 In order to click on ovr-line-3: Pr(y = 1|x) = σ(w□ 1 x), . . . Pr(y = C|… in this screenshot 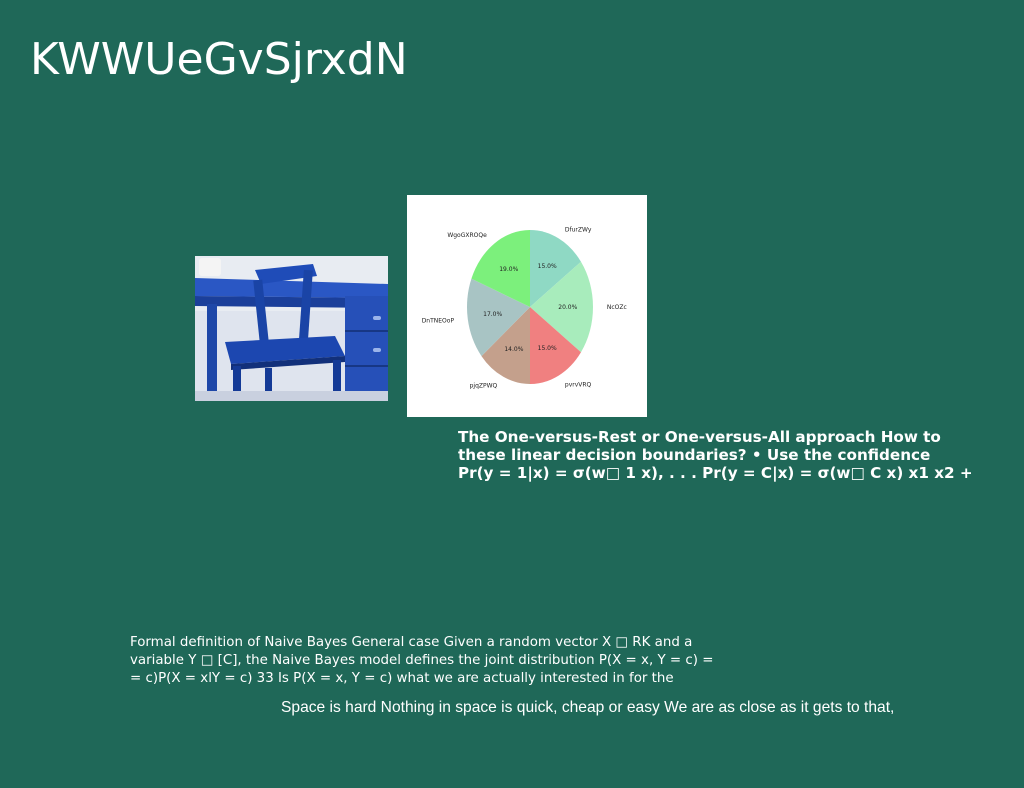, I will do `click(715, 473)`.